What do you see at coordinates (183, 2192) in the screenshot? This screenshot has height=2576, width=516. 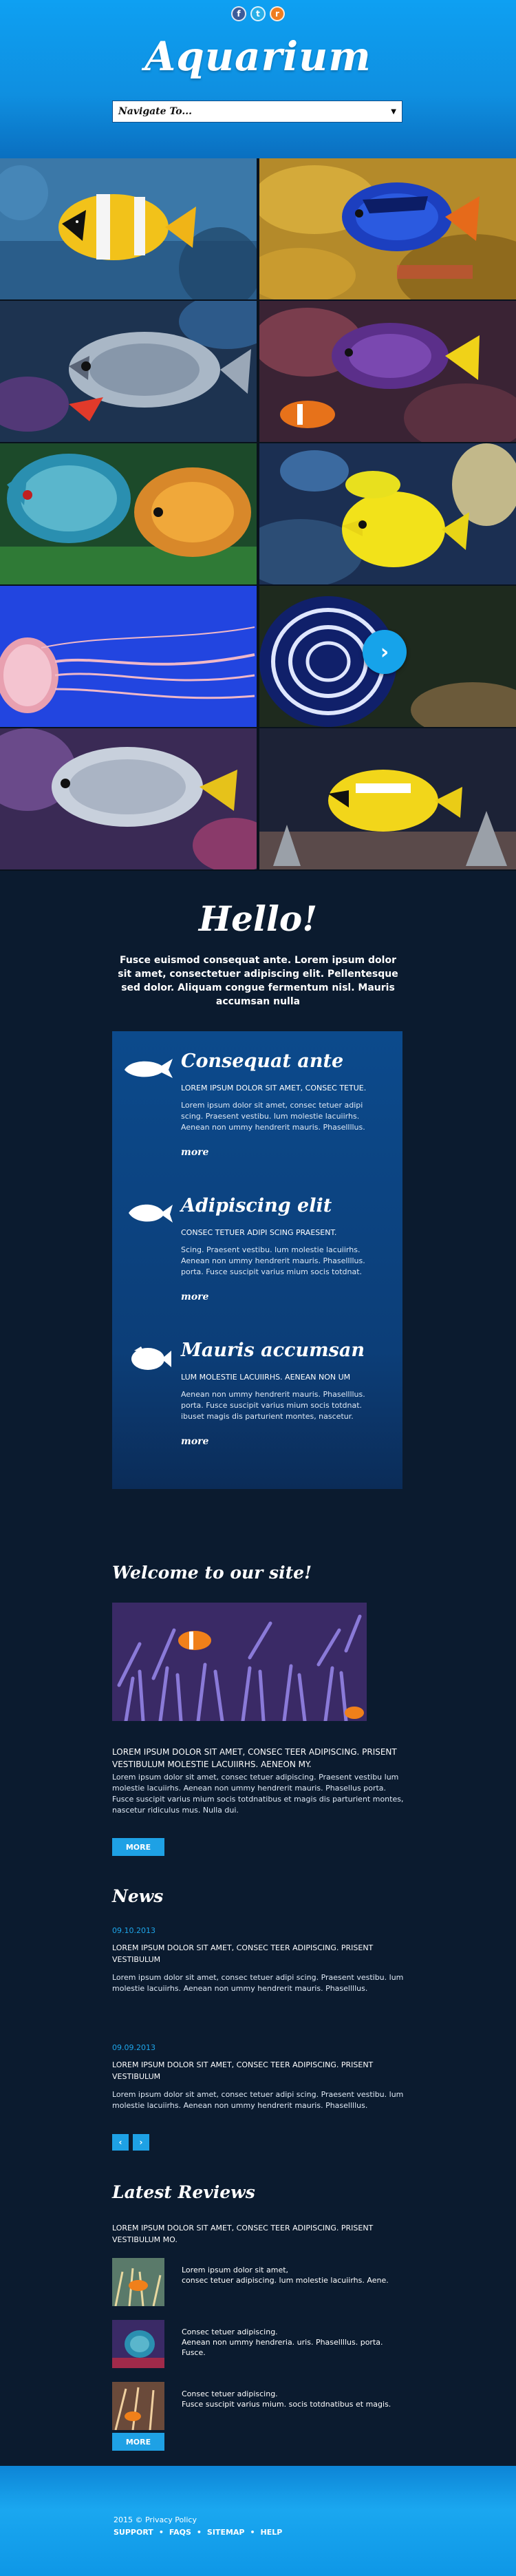 I see `reviews-title: Latest Reviews` at bounding box center [183, 2192].